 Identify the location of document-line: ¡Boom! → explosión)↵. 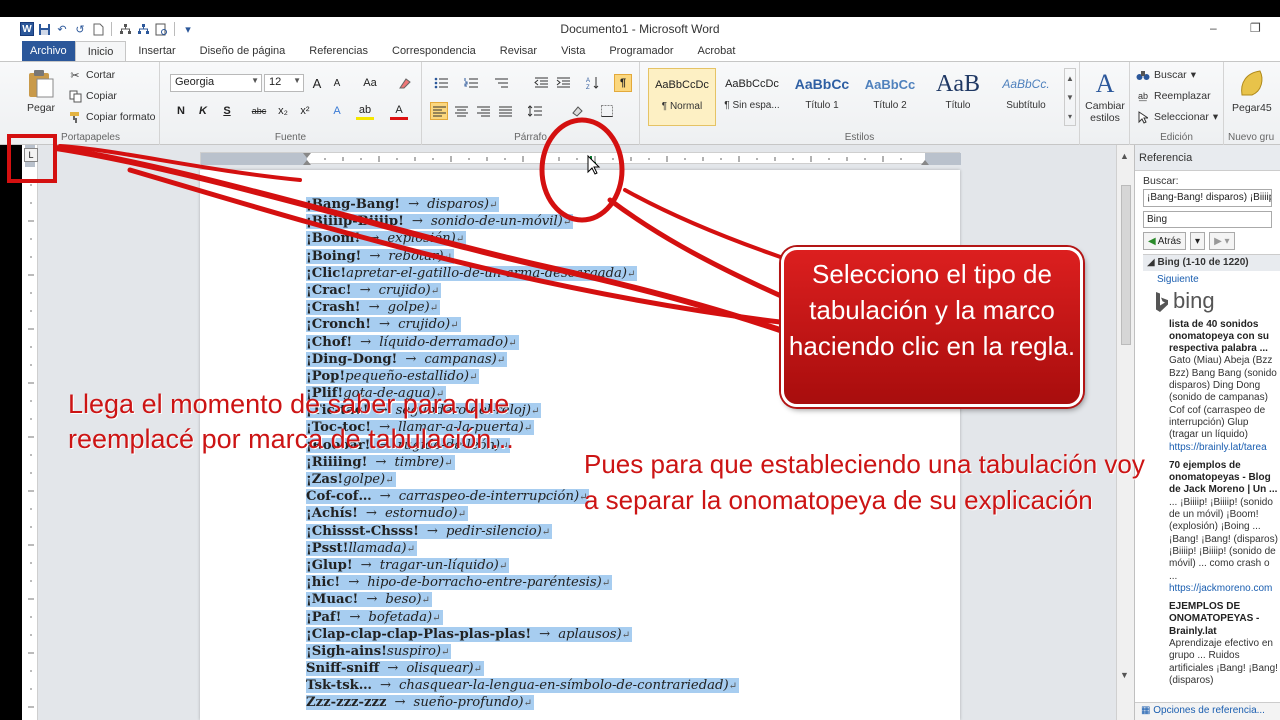
(522, 238).